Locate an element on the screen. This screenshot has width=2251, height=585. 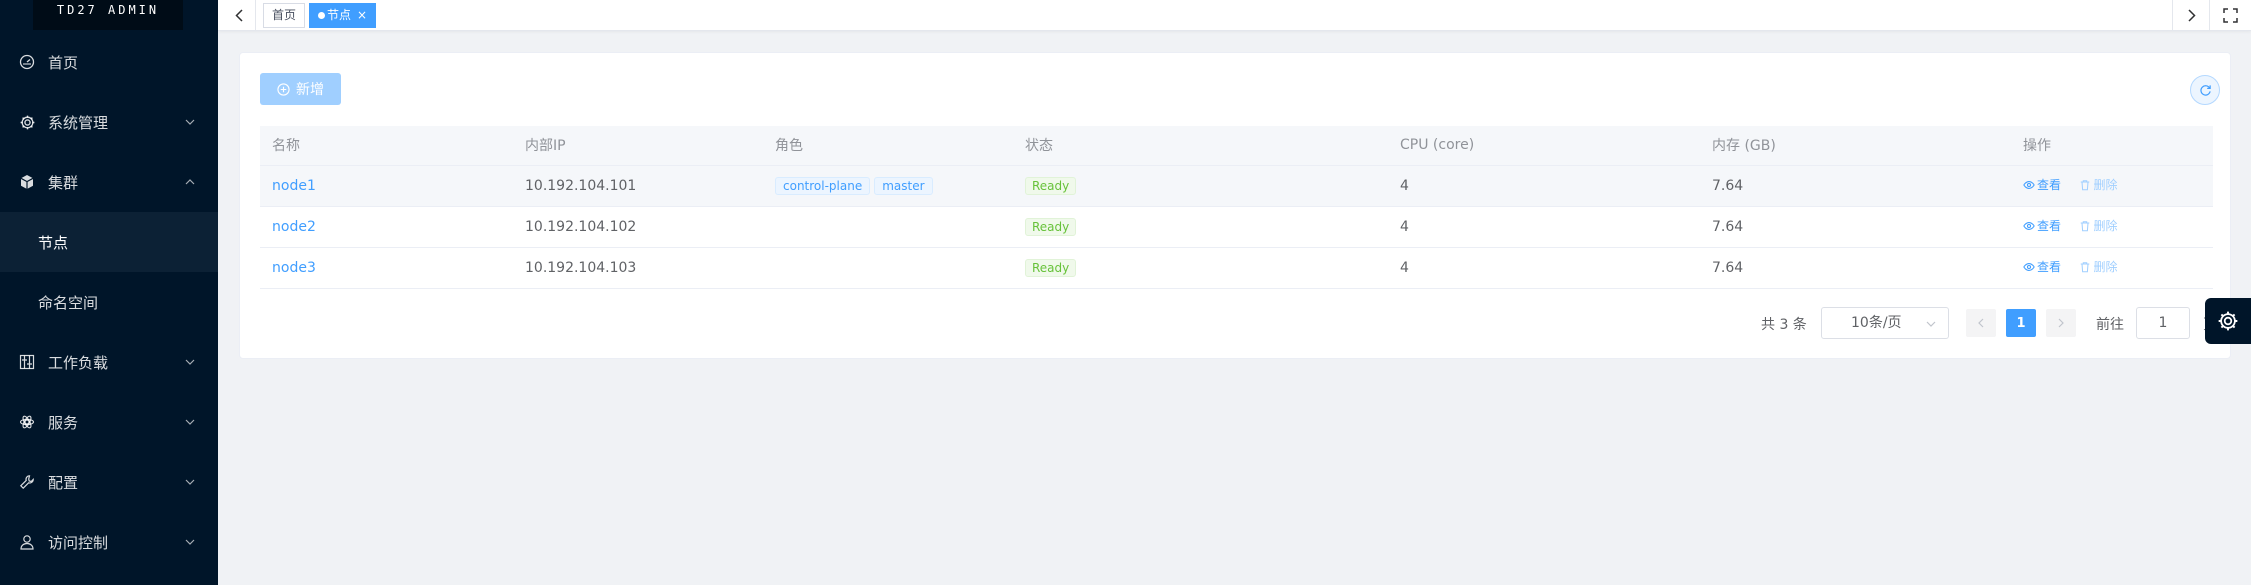
goto-page-input: 1 is located at coordinates (2163, 323).